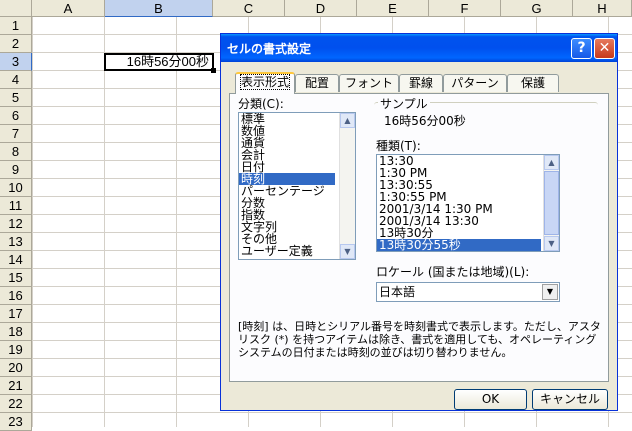 The width and height of the screenshot is (632, 431). What do you see at coordinates (16, 260) in the screenshot?
I see `row-header: 14` at bounding box center [16, 260].